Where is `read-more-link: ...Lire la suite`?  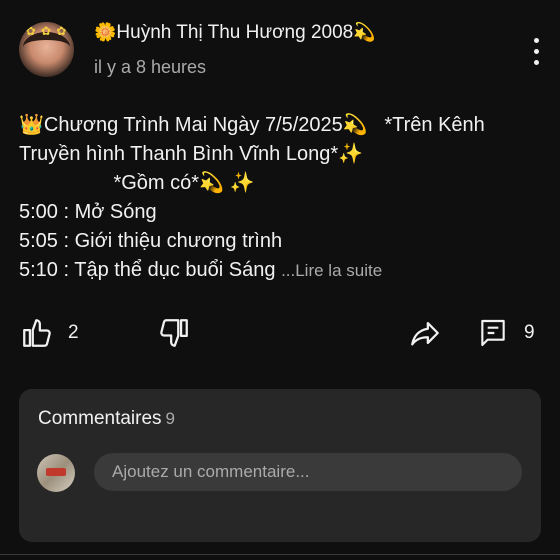 read-more-link: ...Lire la suite is located at coordinates (331, 270).